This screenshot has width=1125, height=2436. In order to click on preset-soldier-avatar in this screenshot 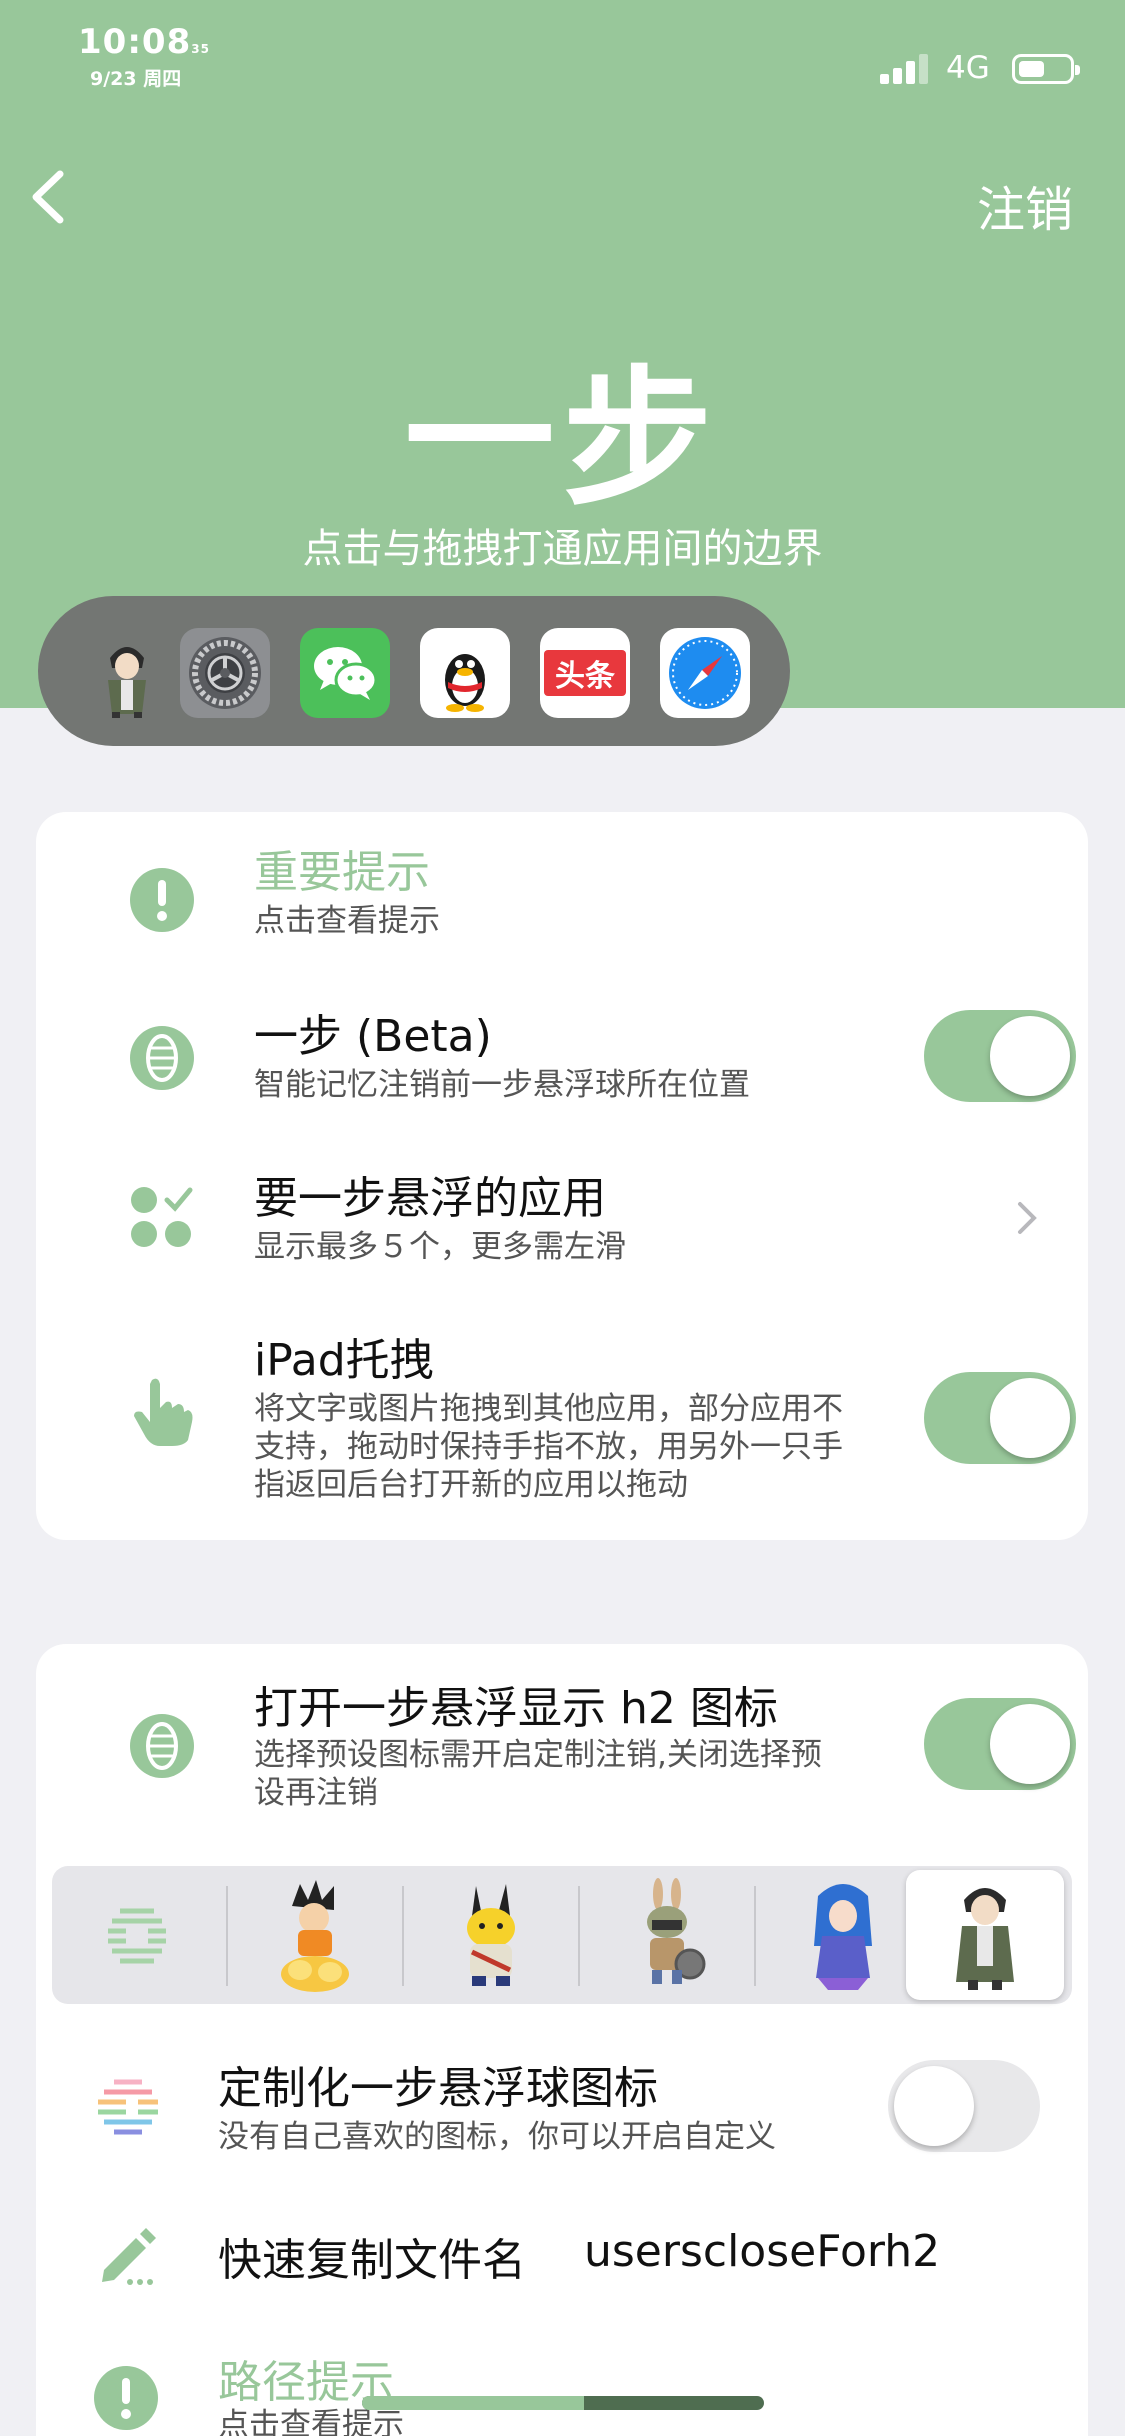, I will do `click(985, 1935)`.